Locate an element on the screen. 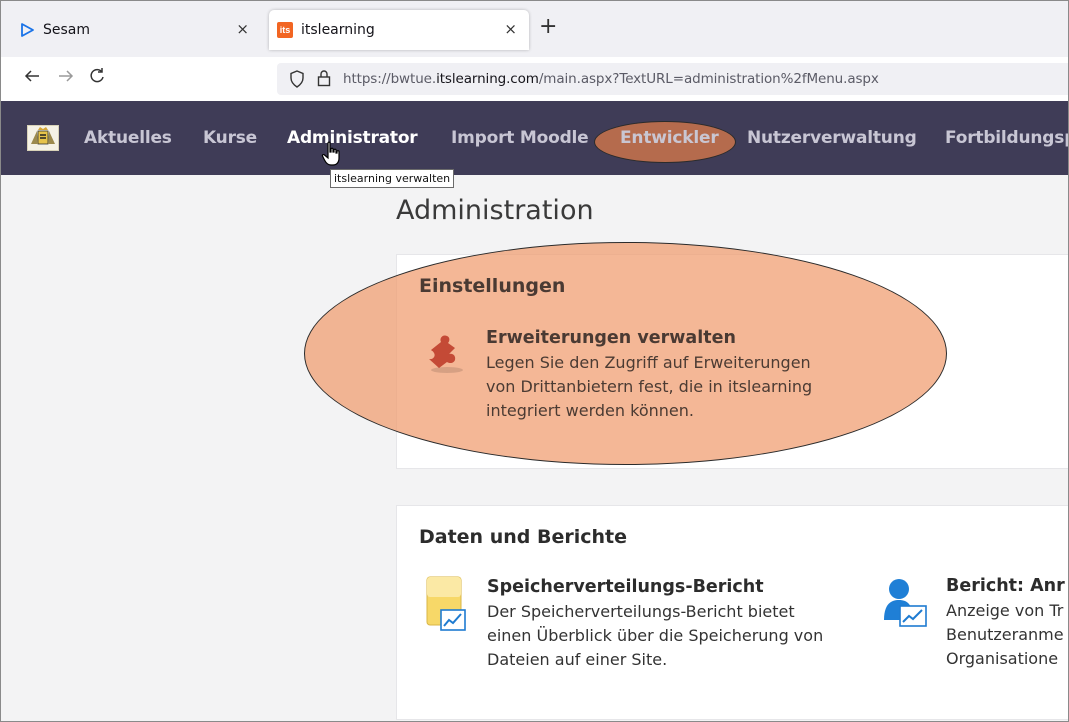  tooltip: itslearning verwalten is located at coordinates (392, 178).